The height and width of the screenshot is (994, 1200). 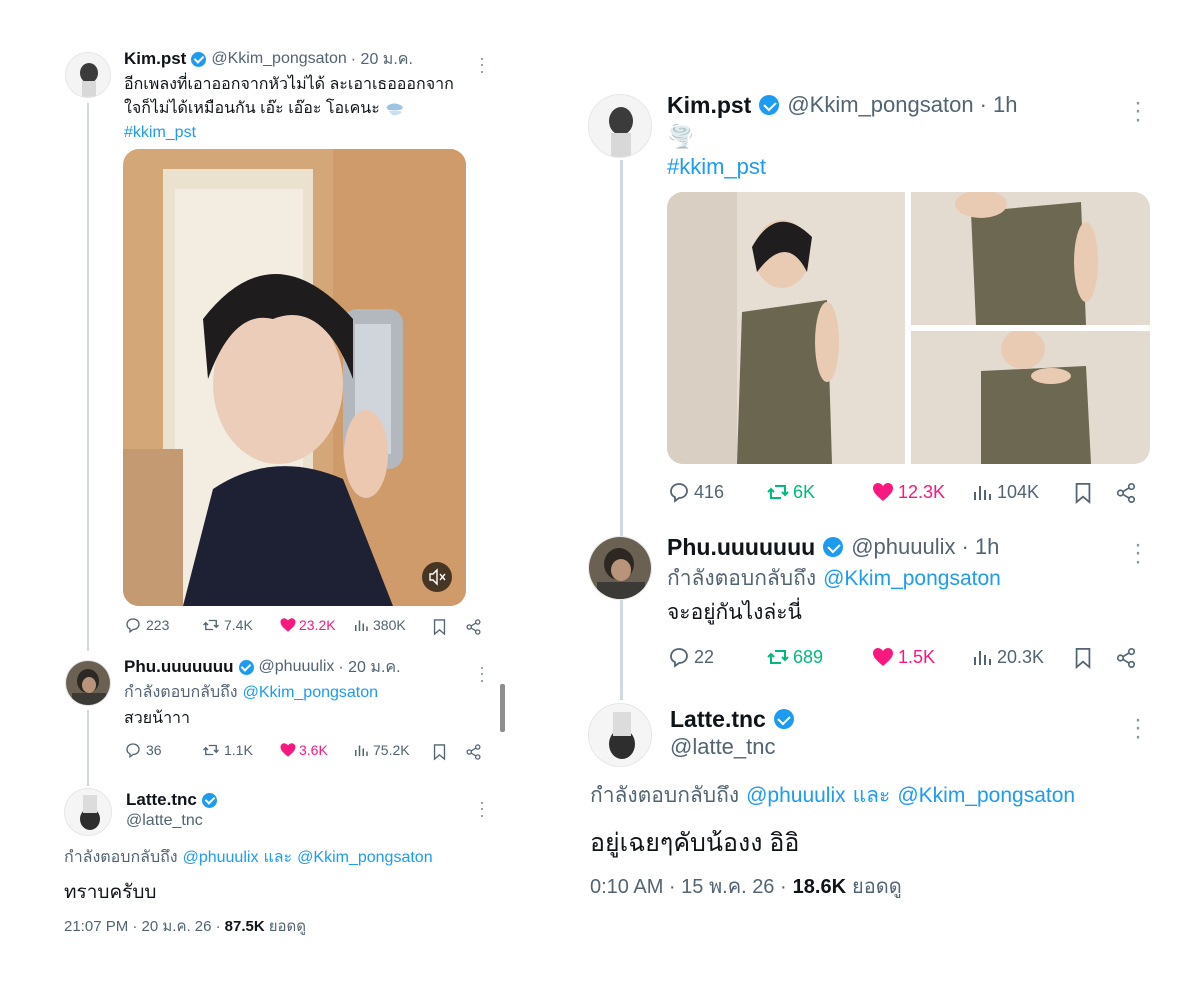 I want to click on views-button: 104K, so click(x=1004, y=492).